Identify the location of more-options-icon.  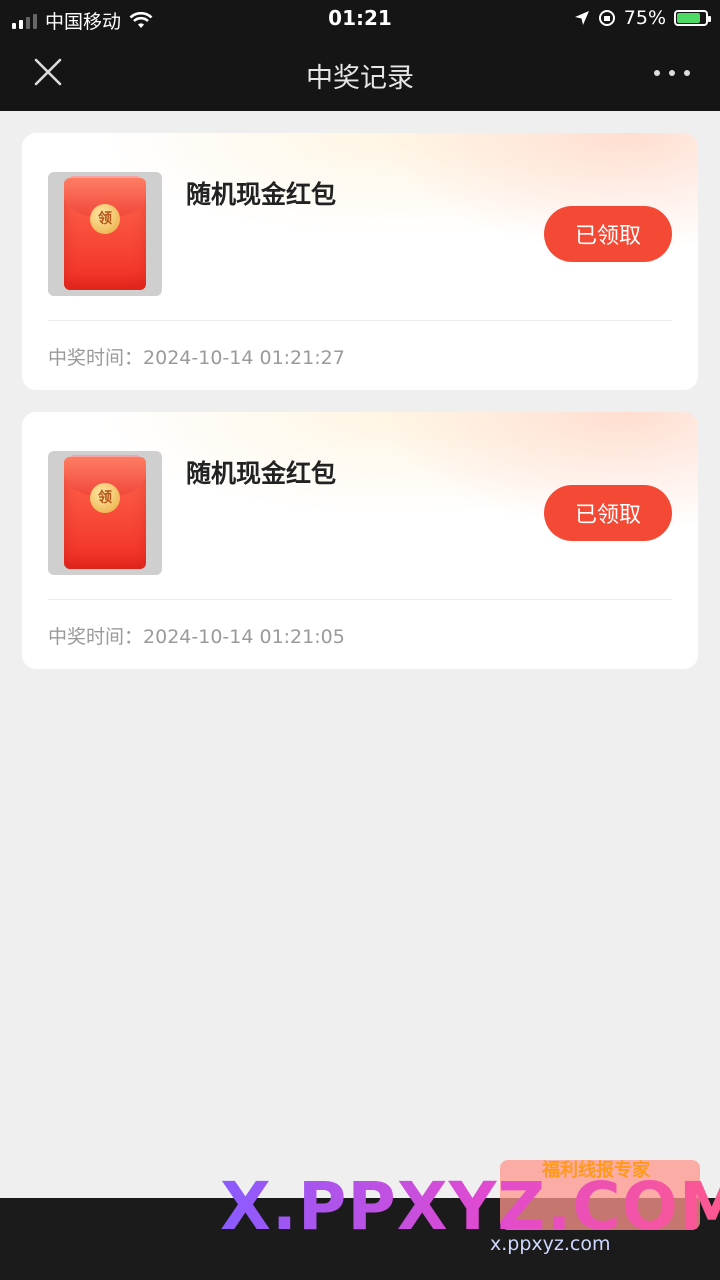
(672, 73).